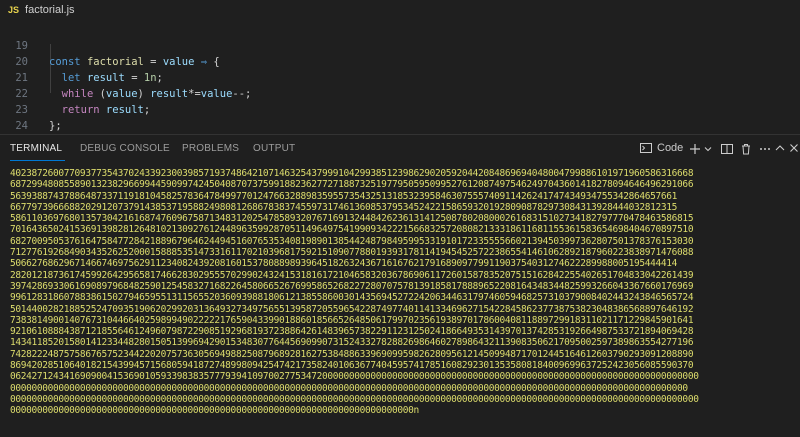 This screenshot has height=437, width=800. I want to click on editor-tab-strip: JS factorial.js, so click(400, 10).